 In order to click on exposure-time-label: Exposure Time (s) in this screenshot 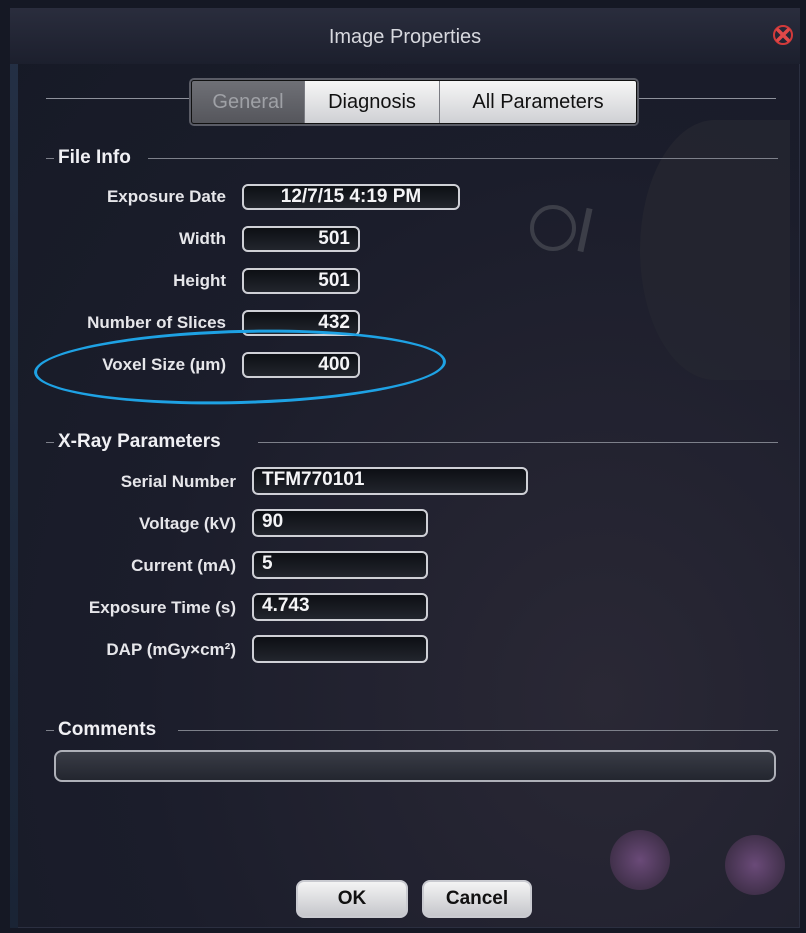, I will do `click(162, 607)`.